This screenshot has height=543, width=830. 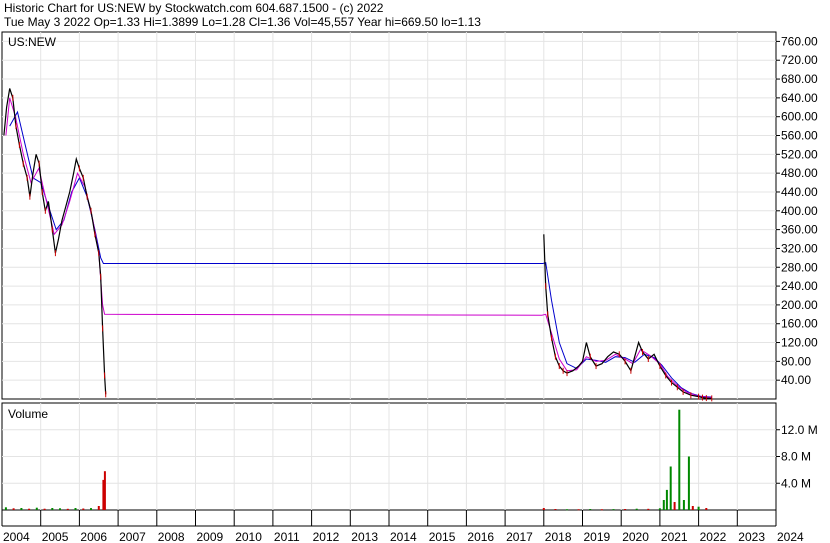 What do you see at coordinates (480, 536) in the screenshot?
I see `x-tick-label: 2016` at bounding box center [480, 536].